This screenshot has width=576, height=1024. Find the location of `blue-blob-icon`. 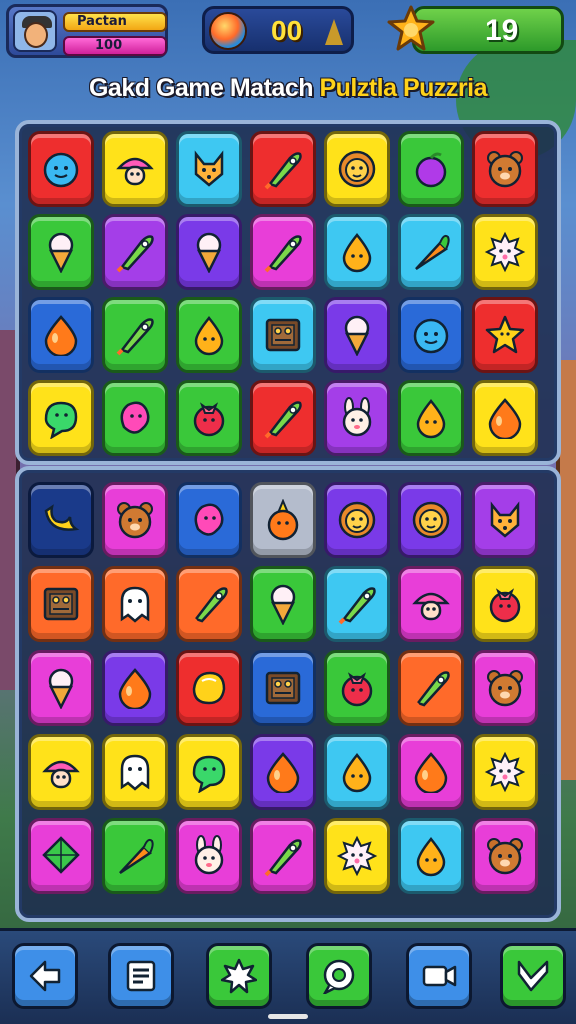

blue-blob-icon is located at coordinates (61, 170).